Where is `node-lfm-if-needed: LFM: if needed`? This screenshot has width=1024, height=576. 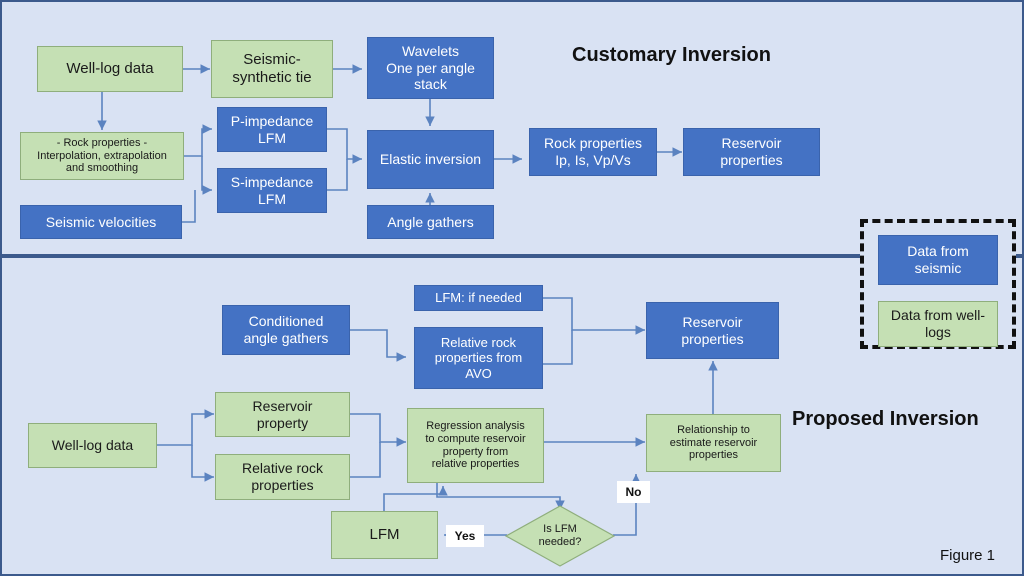 node-lfm-if-needed: LFM: if needed is located at coordinates (478, 298).